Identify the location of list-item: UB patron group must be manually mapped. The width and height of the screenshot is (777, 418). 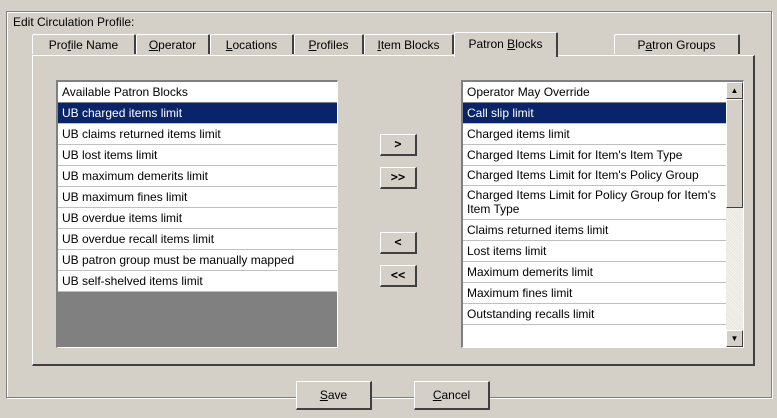
(197, 260).